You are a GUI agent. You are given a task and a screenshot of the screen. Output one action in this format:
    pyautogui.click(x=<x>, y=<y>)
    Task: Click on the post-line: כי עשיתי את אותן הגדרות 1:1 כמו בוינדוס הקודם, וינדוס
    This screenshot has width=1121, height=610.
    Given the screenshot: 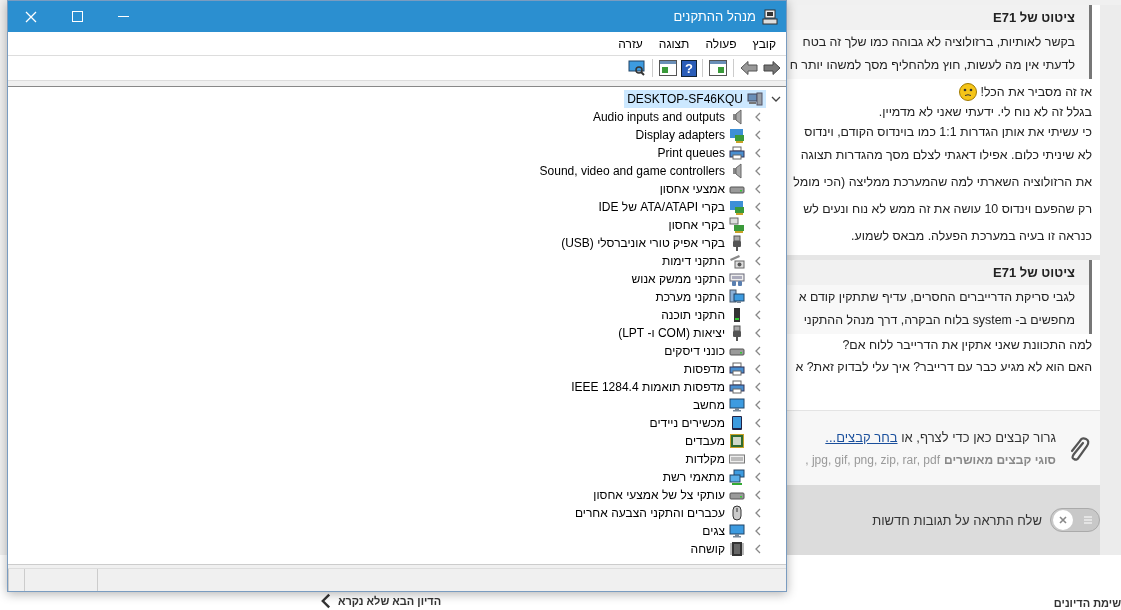 What is the action you would take?
    pyautogui.click(x=948, y=132)
    